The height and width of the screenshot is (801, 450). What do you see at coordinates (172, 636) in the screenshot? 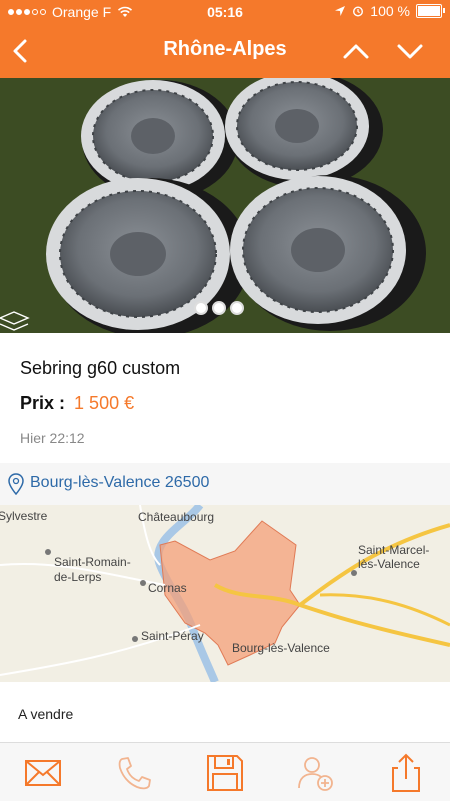
I see `map-label-saint-peray: Saint-Péray` at bounding box center [172, 636].